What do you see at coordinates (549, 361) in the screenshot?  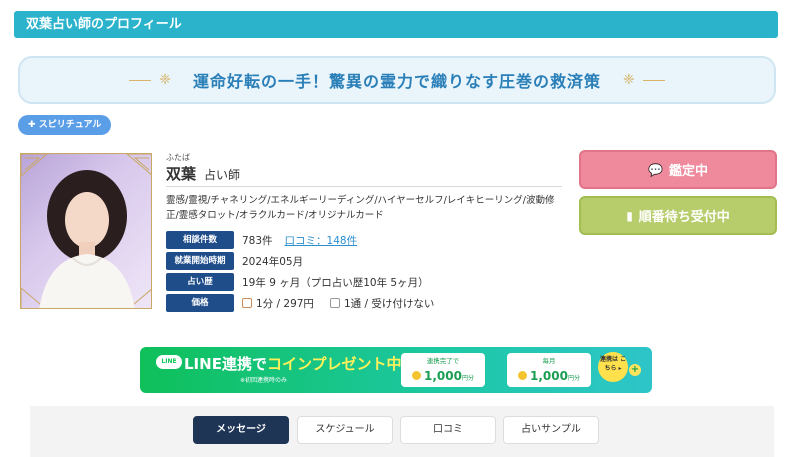 I see `reward-caption: 毎月` at bounding box center [549, 361].